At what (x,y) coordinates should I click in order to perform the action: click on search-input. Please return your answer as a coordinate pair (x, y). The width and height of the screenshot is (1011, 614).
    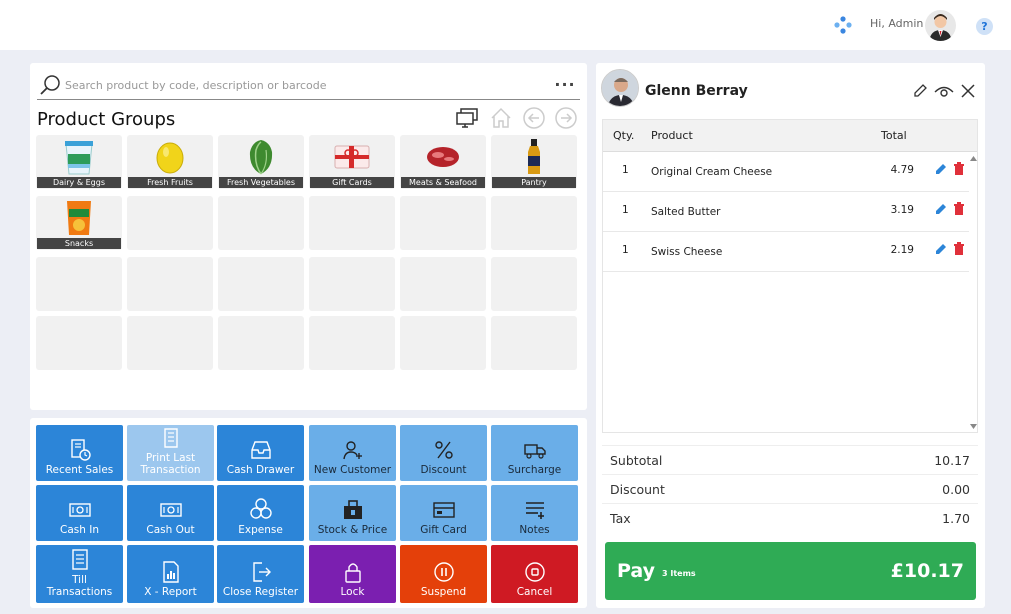
    Looking at the image, I should click on (300, 85).